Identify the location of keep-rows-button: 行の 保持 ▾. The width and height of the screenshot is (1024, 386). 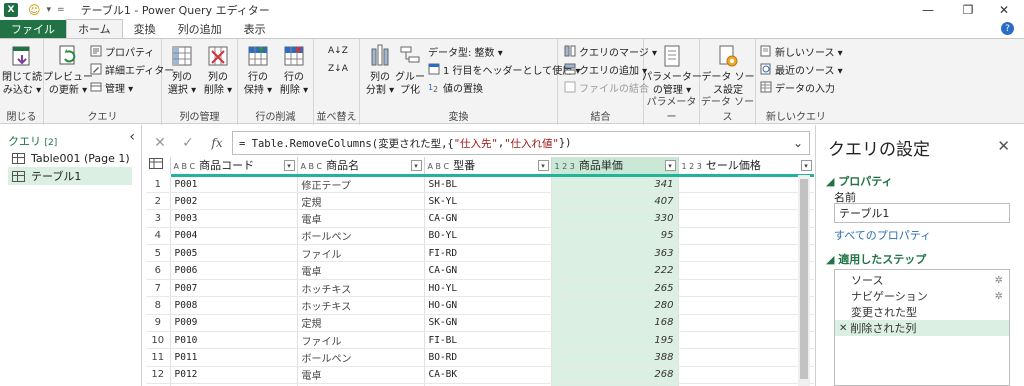
(258, 70).